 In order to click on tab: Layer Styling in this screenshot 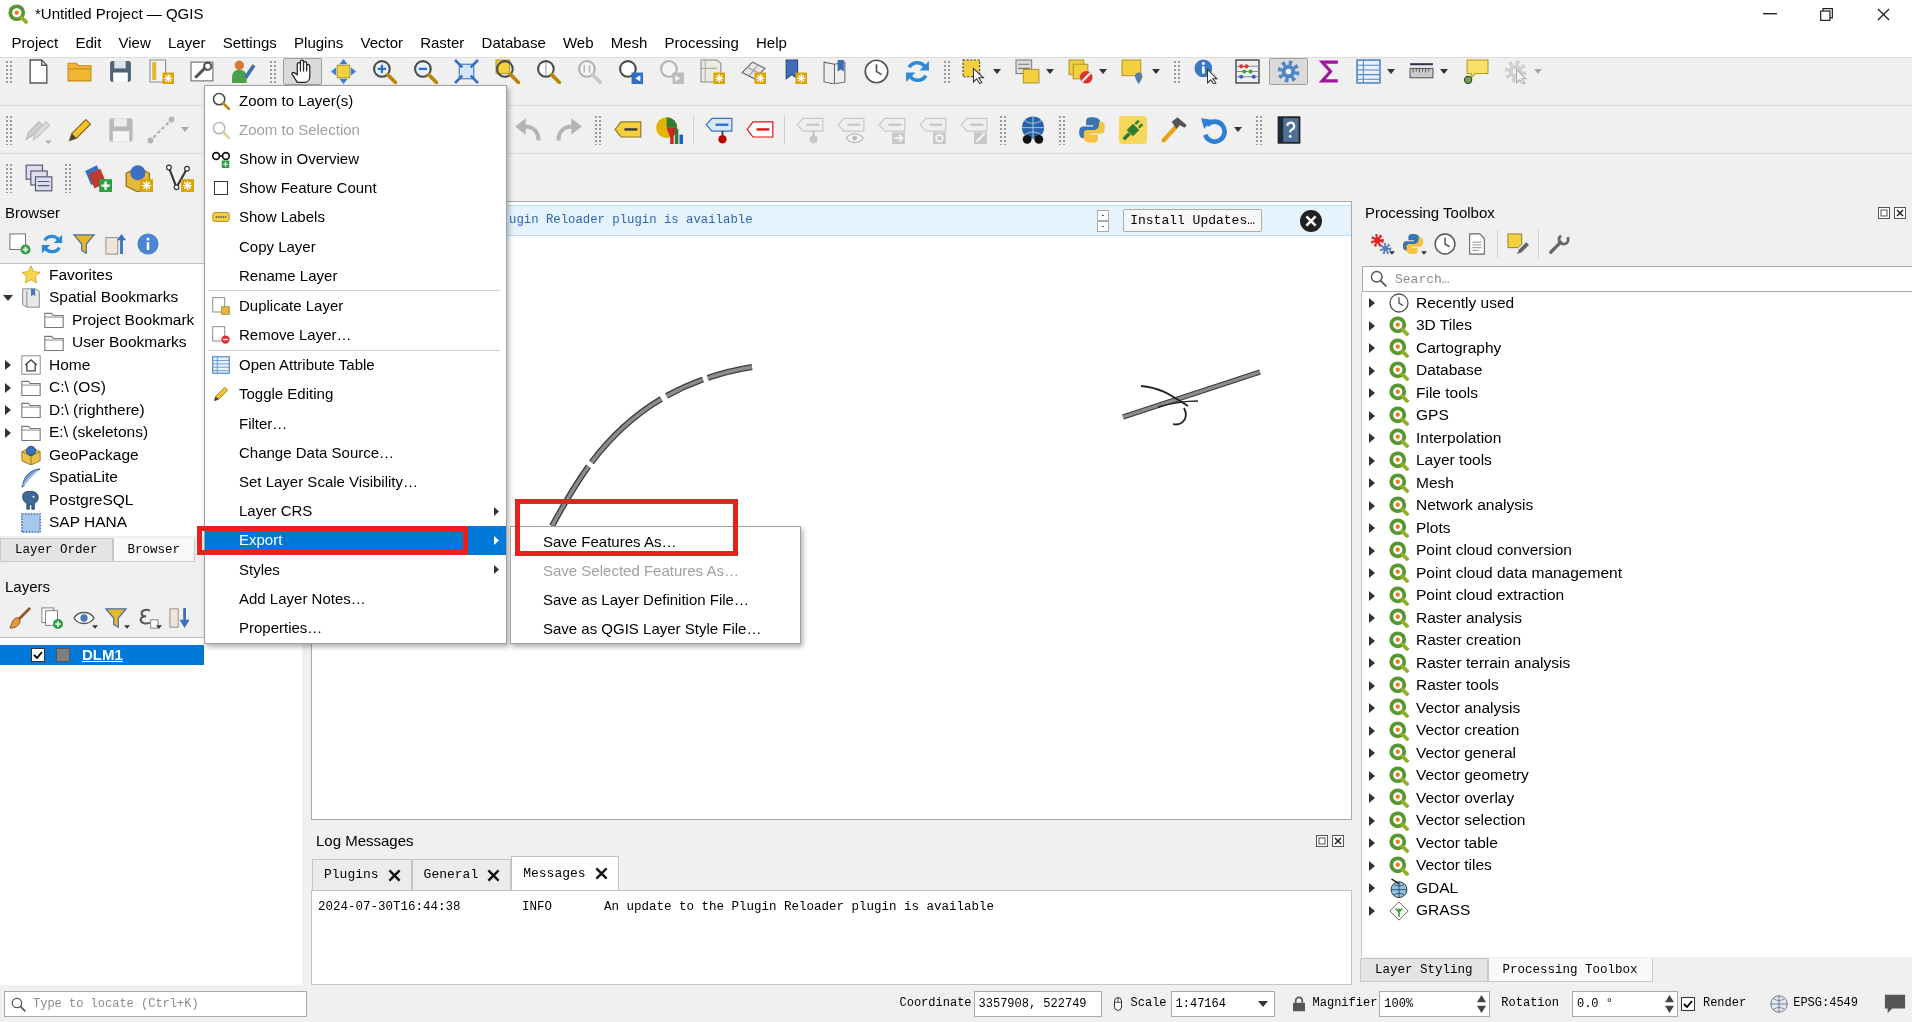, I will do `click(1424, 970)`.